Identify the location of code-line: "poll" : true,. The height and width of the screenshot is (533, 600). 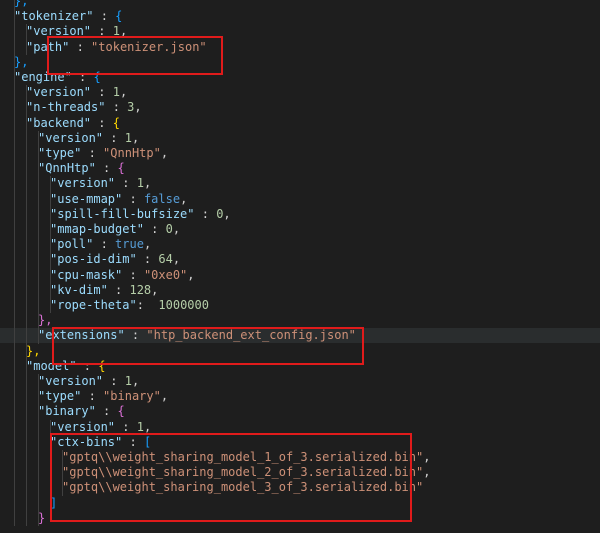
(100, 244).